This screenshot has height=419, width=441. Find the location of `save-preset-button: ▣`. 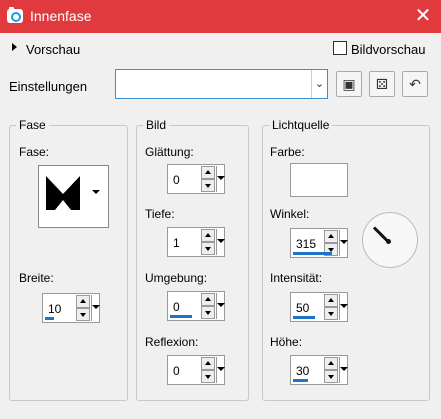

save-preset-button: ▣ is located at coordinates (349, 84).